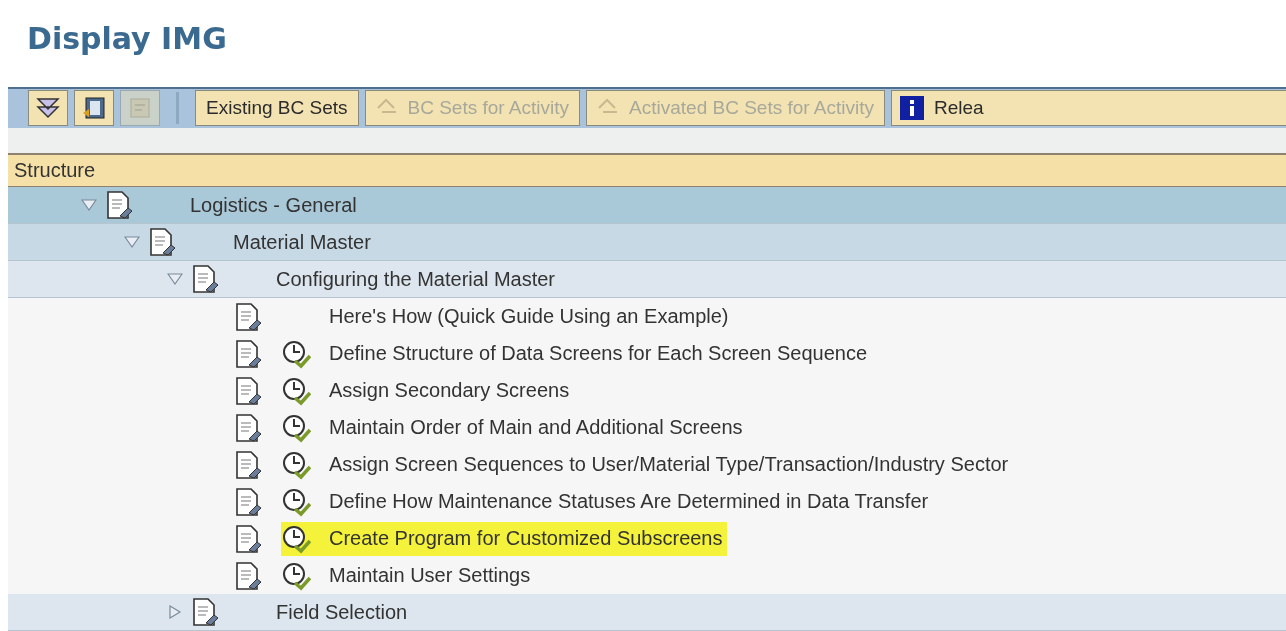 This screenshot has width=1286, height=631. Describe the element at coordinates (175, 612) in the screenshot. I see `expand-triangle-icon` at that location.